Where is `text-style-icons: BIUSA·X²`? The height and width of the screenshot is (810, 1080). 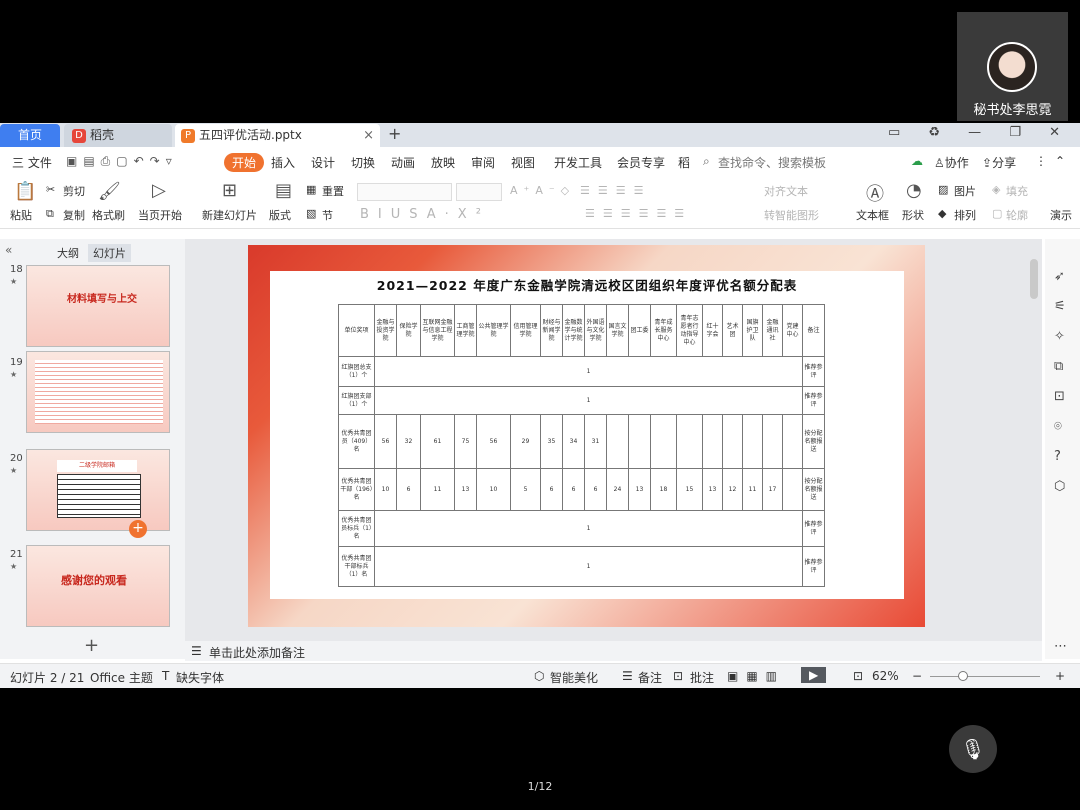 text-style-icons: BIUSA·X² is located at coordinates (425, 214).